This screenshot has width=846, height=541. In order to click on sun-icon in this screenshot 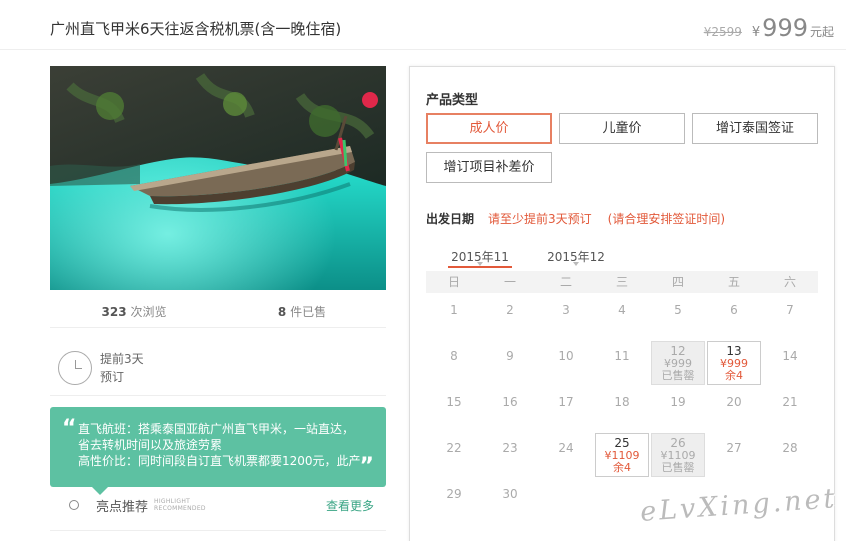, I will do `click(74, 505)`.